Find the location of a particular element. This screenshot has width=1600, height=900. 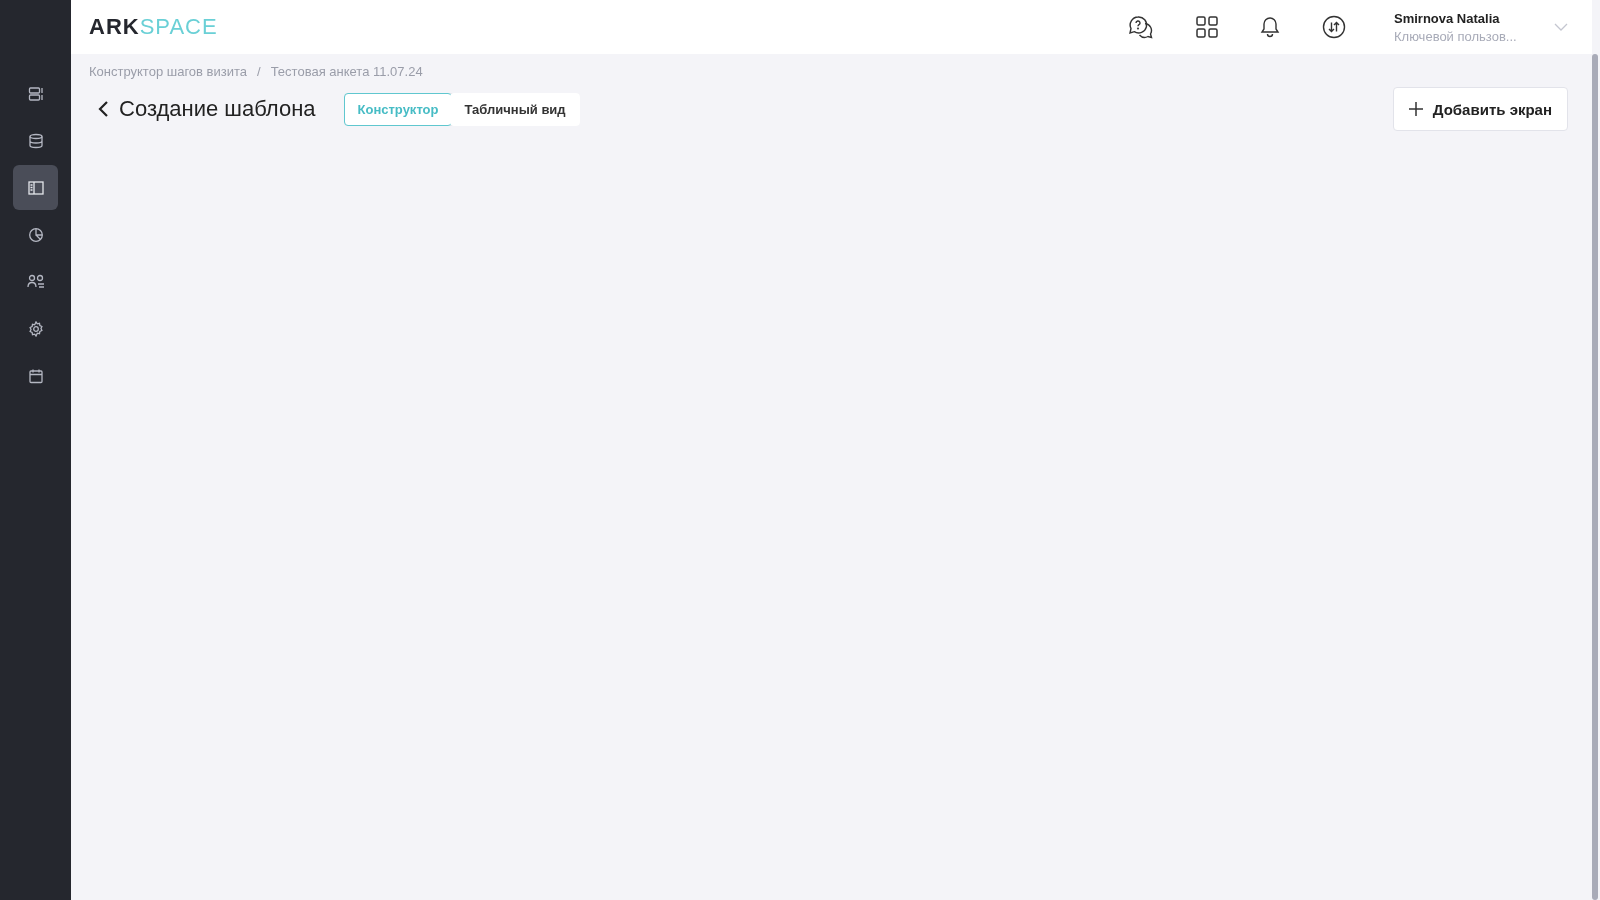

sidebar-item is located at coordinates (35, 187).